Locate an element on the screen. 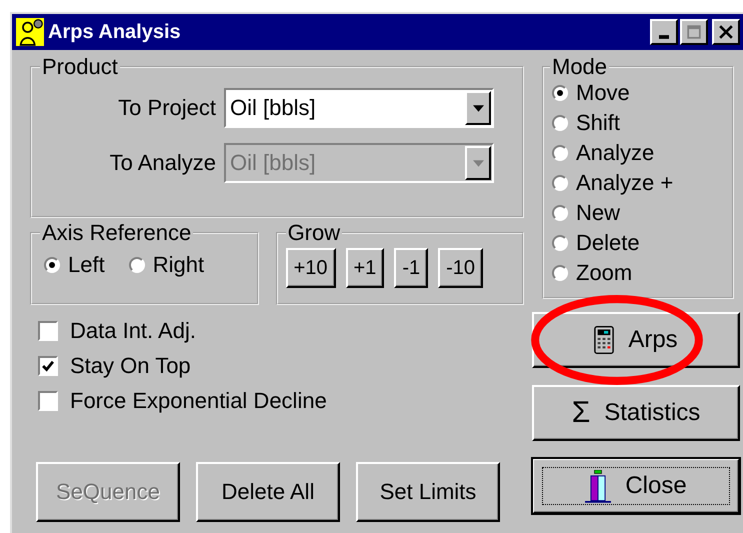 The height and width of the screenshot is (533, 743). grow-button: -10 is located at coordinates (461, 268).